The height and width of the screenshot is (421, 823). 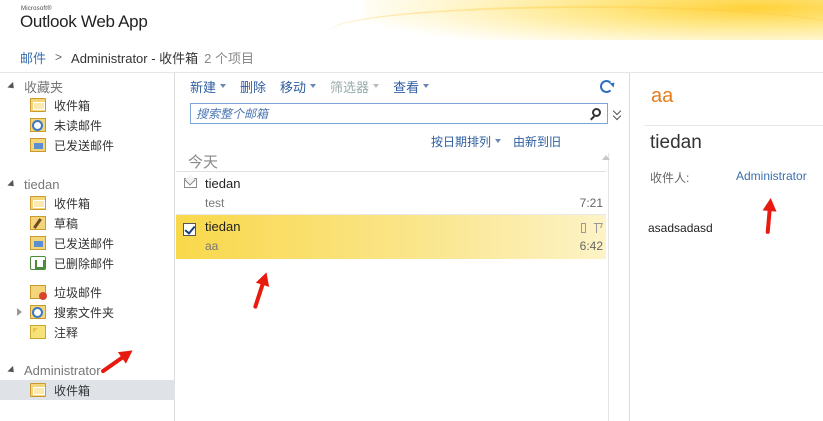 What do you see at coordinates (78, 125) in the screenshot?
I see `nav-item-label: 未读邮件` at bounding box center [78, 125].